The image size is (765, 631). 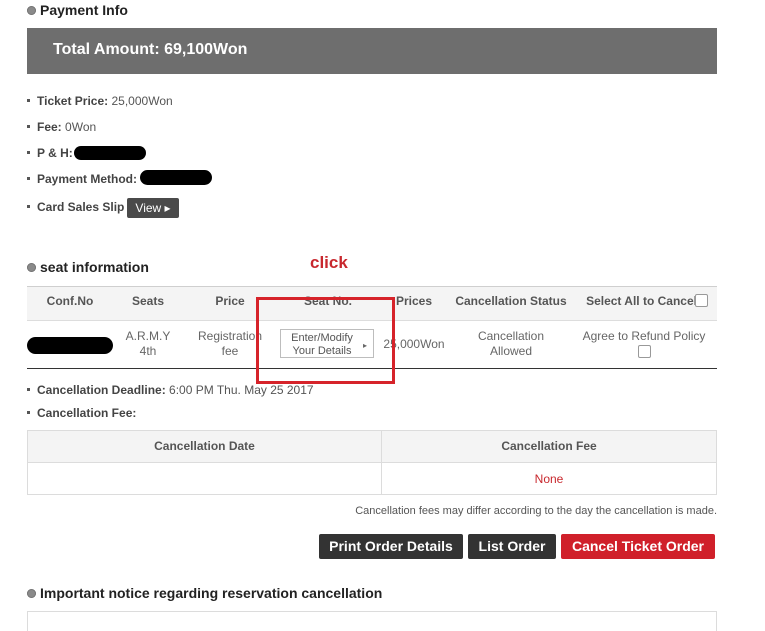 What do you see at coordinates (372, 462) in the screenshot?
I see `fee-table-divider` at bounding box center [372, 462].